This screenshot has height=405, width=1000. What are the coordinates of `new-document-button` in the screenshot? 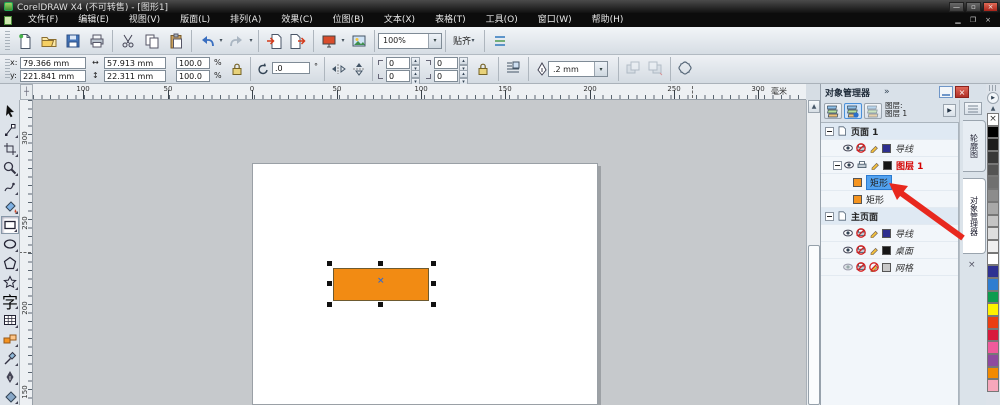 It's located at (25, 40).